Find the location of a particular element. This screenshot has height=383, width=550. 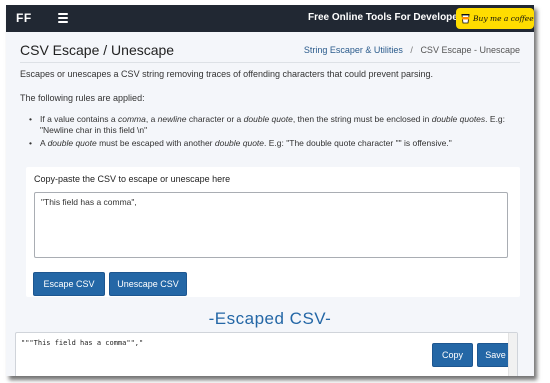

coffee-label: Buy me a coffee is located at coordinates (503, 18).